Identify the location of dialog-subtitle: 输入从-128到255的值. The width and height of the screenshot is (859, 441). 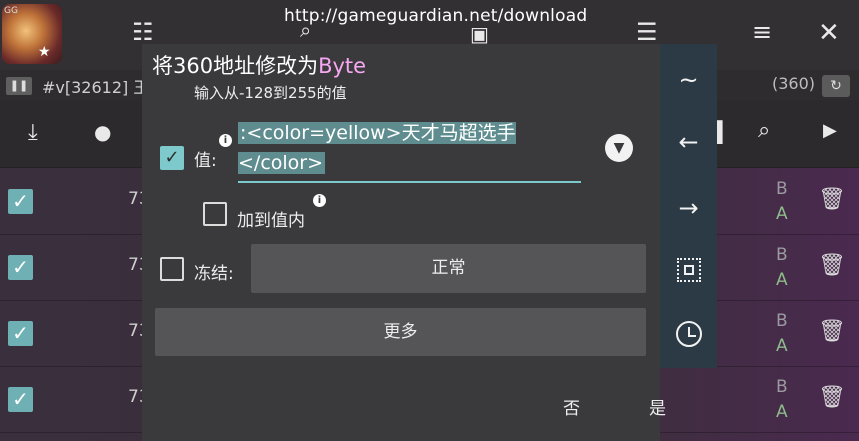
(270, 93).